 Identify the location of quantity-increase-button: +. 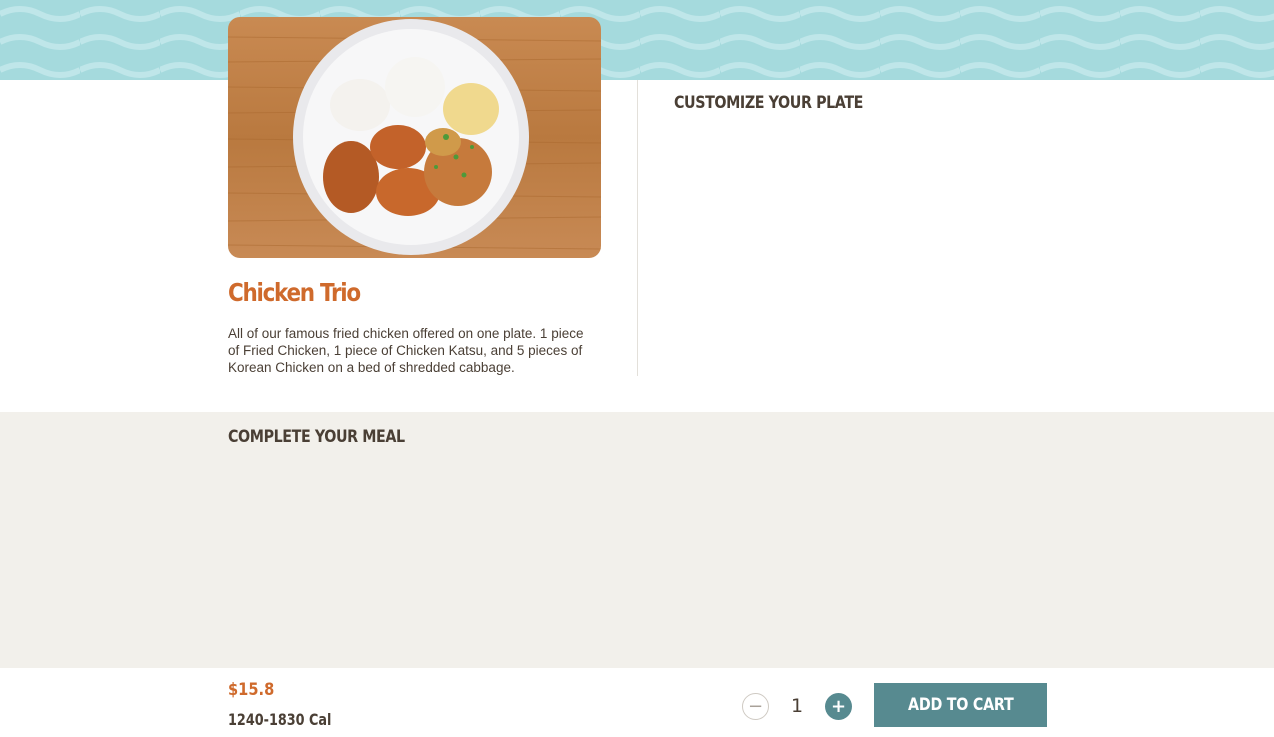
(838, 706).